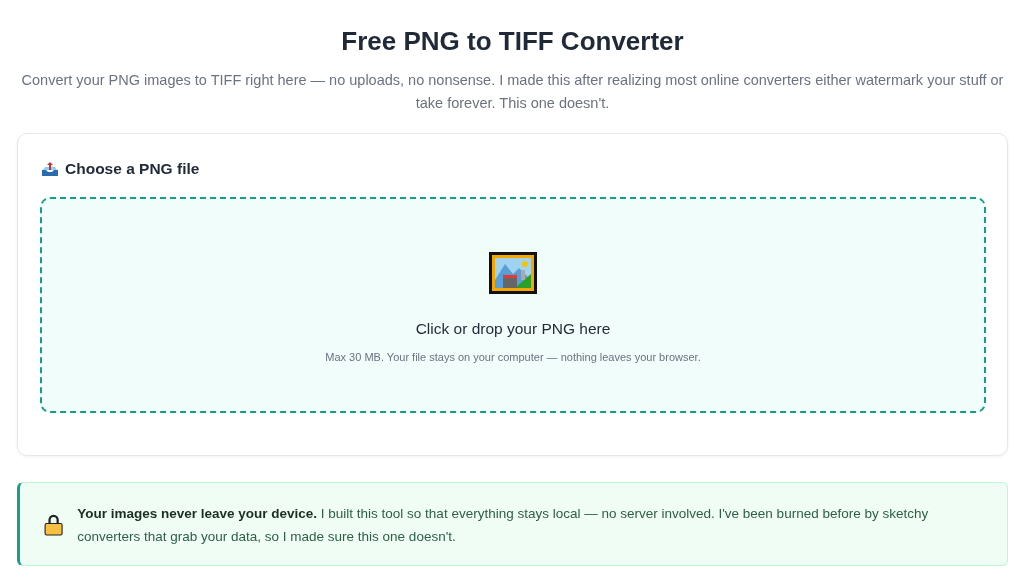 The width and height of the screenshot is (1024, 582). Describe the element at coordinates (513, 328) in the screenshot. I see `drop-instruction: Click or drop your PNG here` at that location.